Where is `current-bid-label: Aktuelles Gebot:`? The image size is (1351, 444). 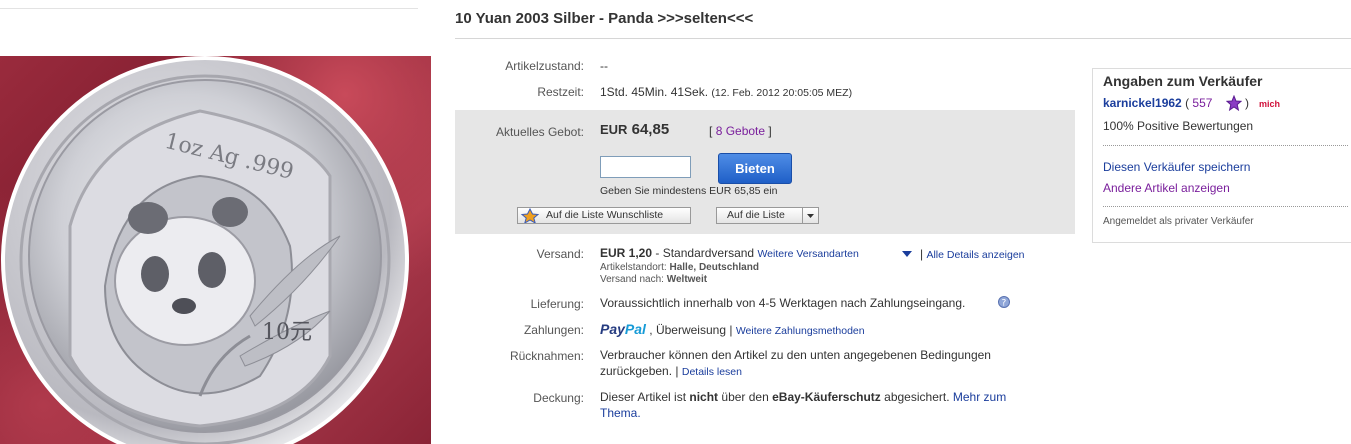
current-bid-label: Aktuelles Gebot: is located at coordinates (539, 132).